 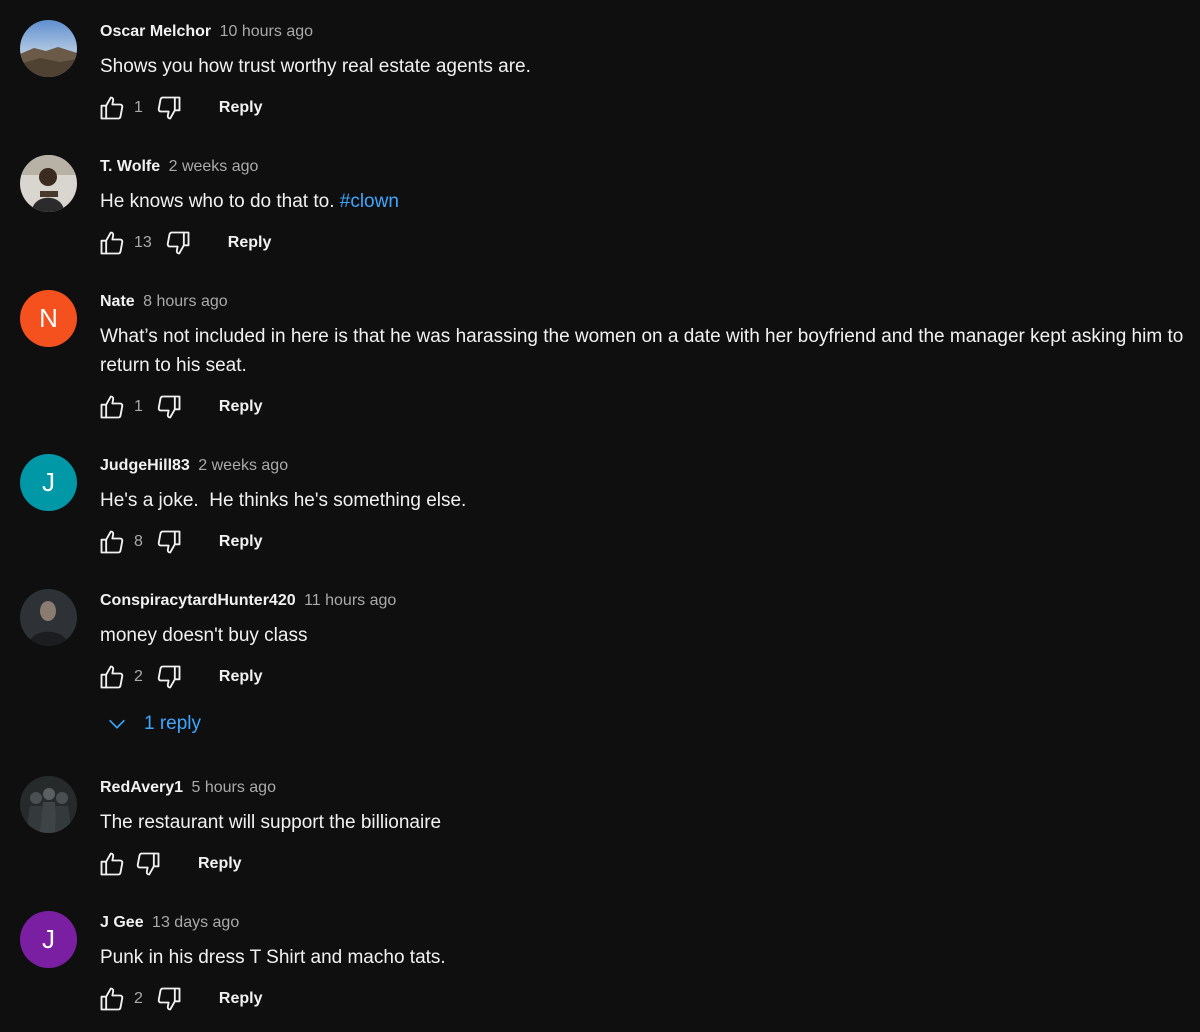 What do you see at coordinates (198, 600) in the screenshot?
I see `comment-author: ConspiracytardHunter420` at bounding box center [198, 600].